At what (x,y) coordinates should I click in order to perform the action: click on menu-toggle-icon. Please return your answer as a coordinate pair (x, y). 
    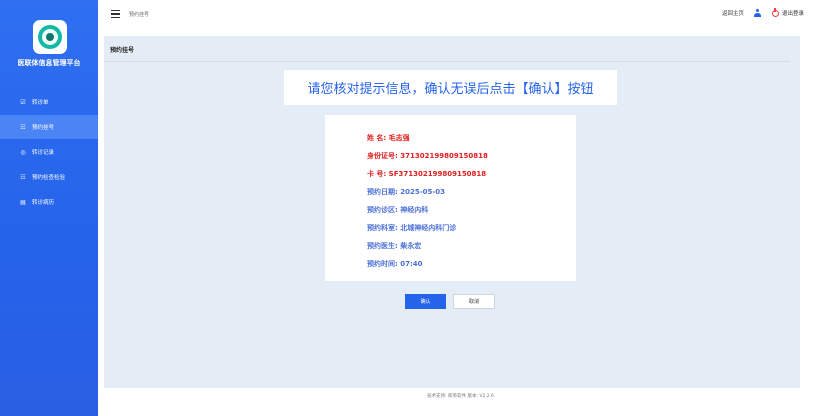
    Looking at the image, I should click on (115, 14).